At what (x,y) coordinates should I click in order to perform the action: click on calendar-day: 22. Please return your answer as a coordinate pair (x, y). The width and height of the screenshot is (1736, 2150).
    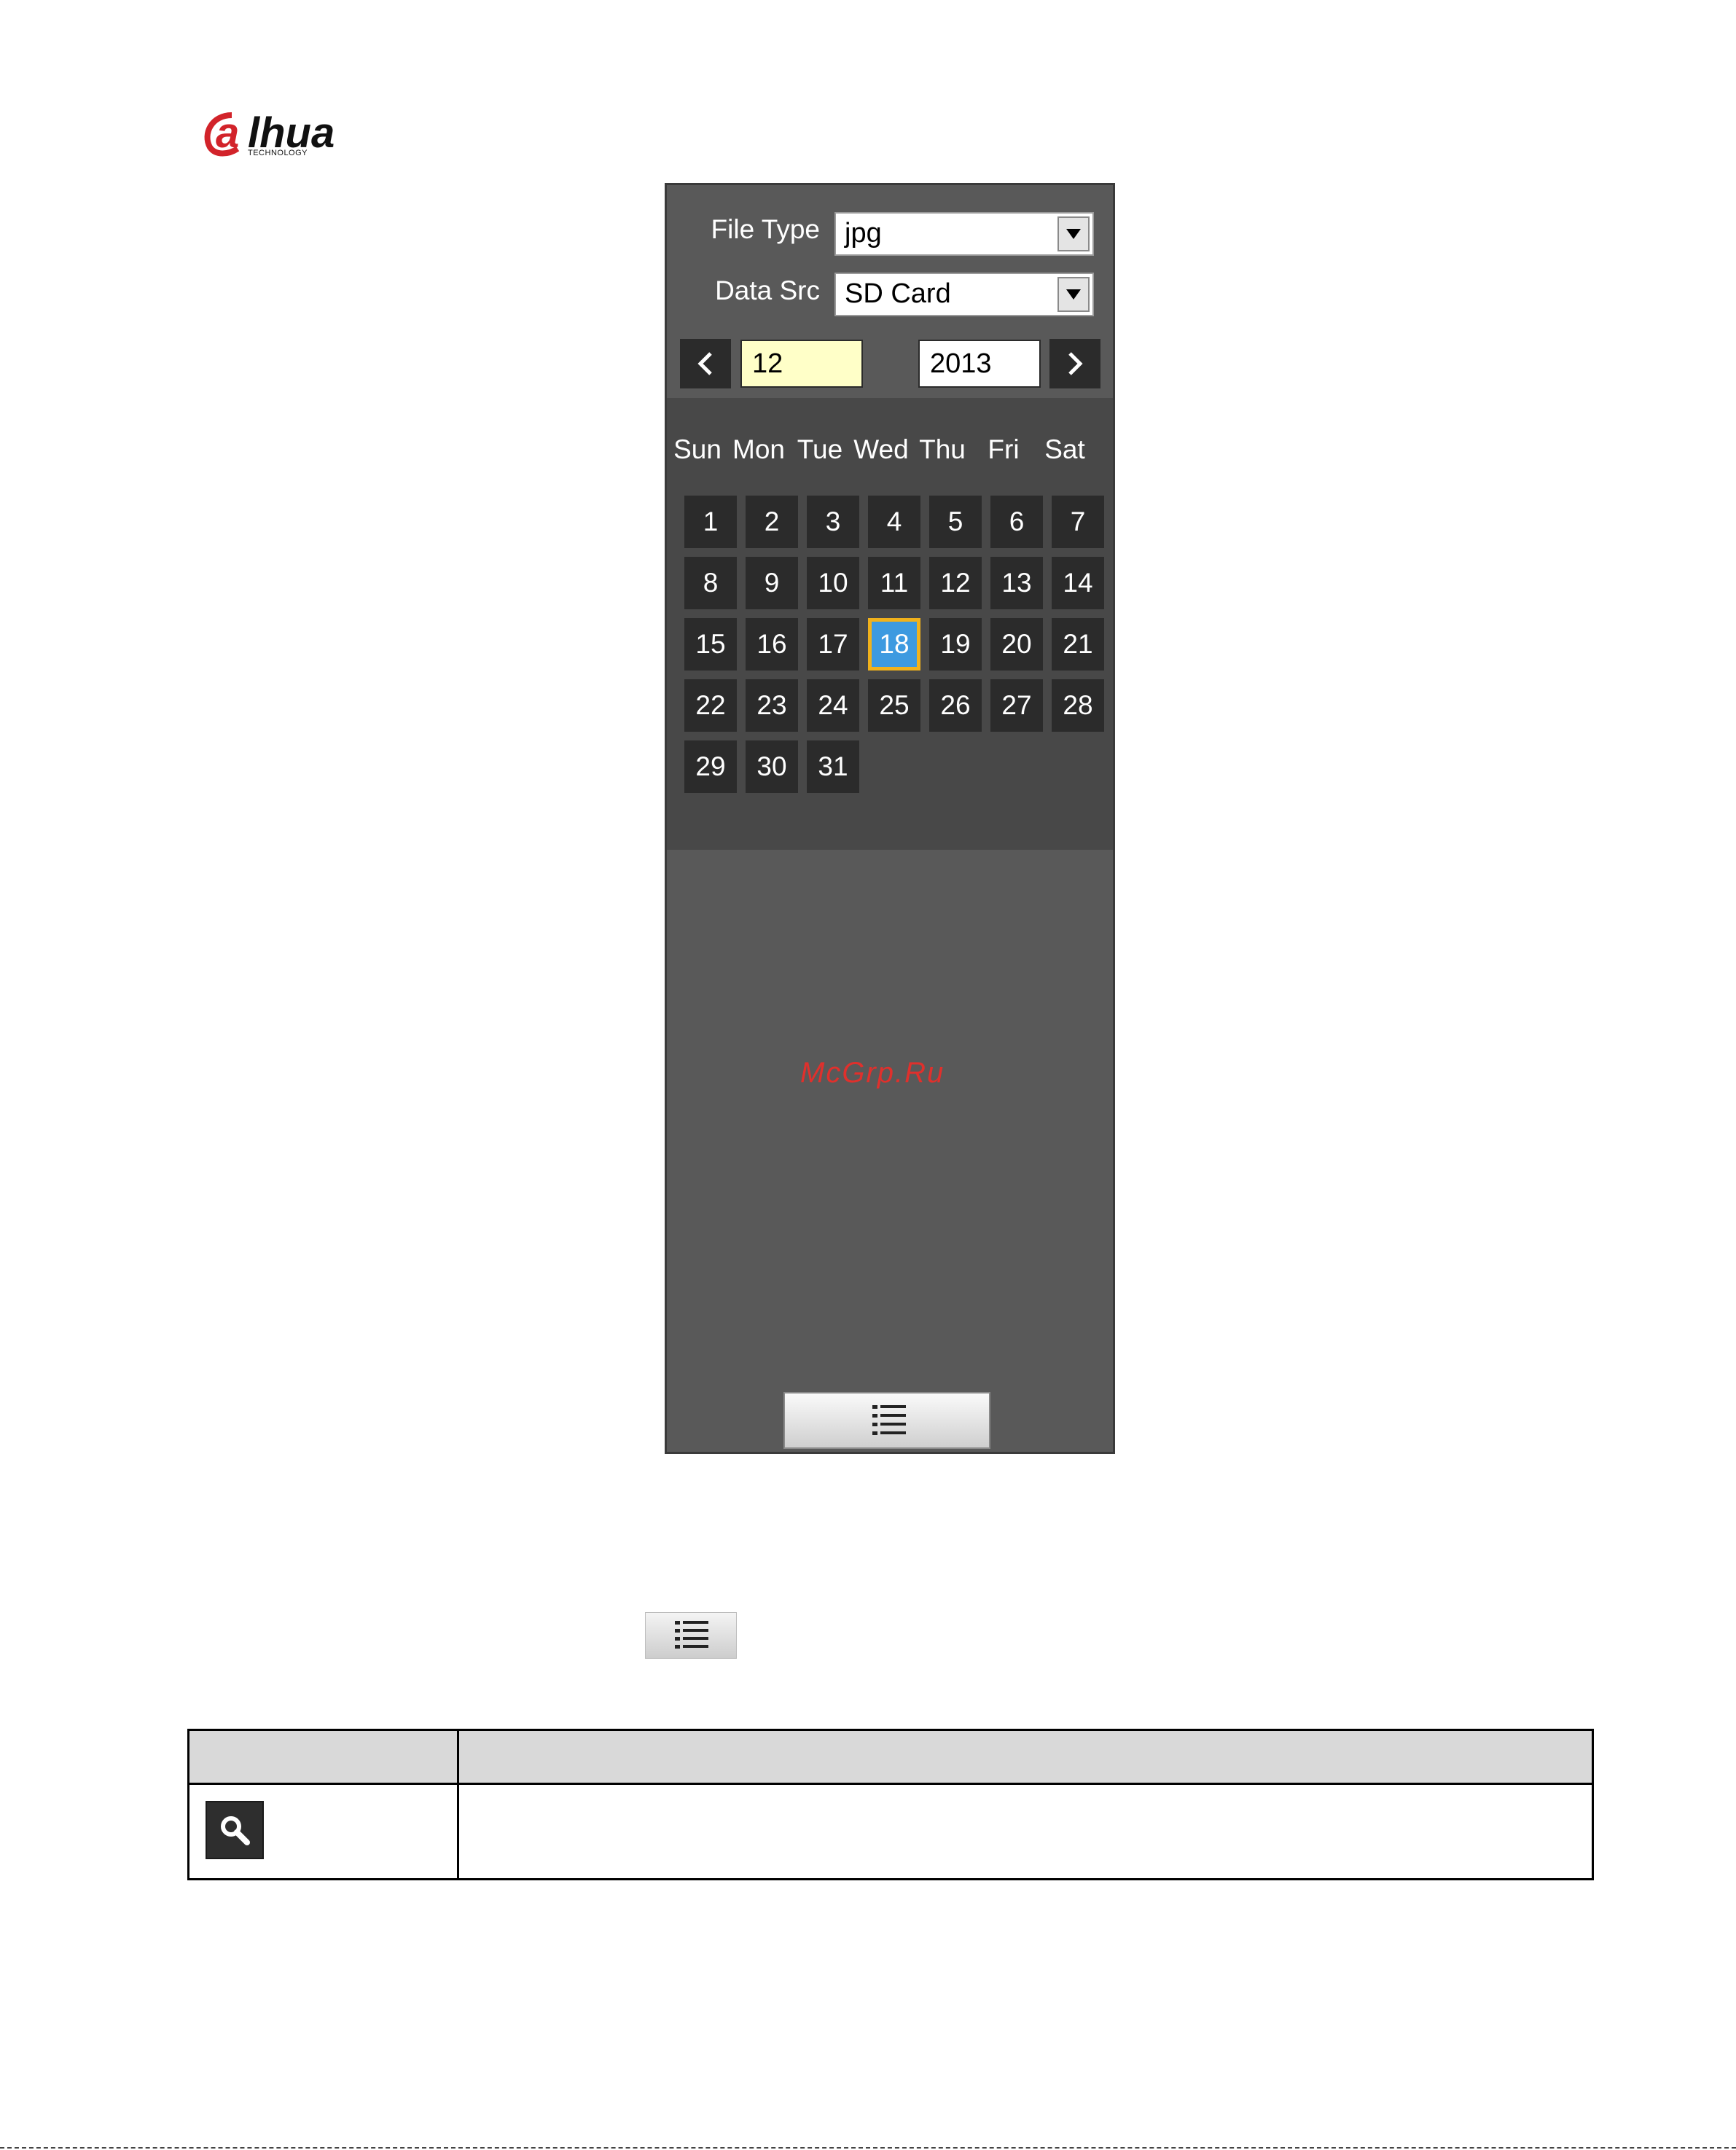
    Looking at the image, I should click on (710, 705).